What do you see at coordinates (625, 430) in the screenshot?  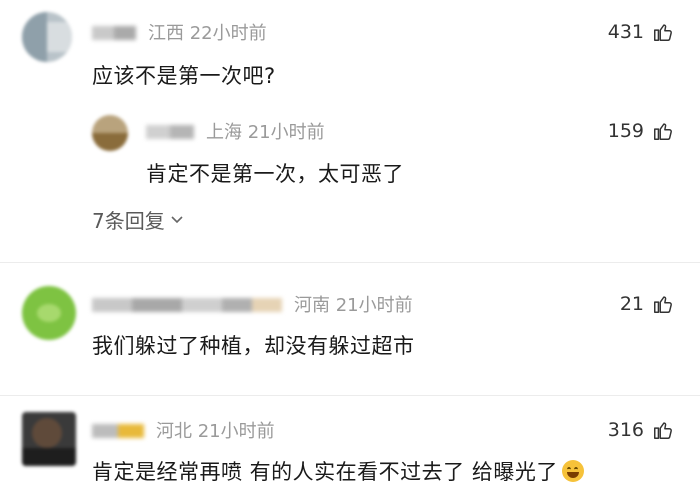 I see `like-count: 316` at bounding box center [625, 430].